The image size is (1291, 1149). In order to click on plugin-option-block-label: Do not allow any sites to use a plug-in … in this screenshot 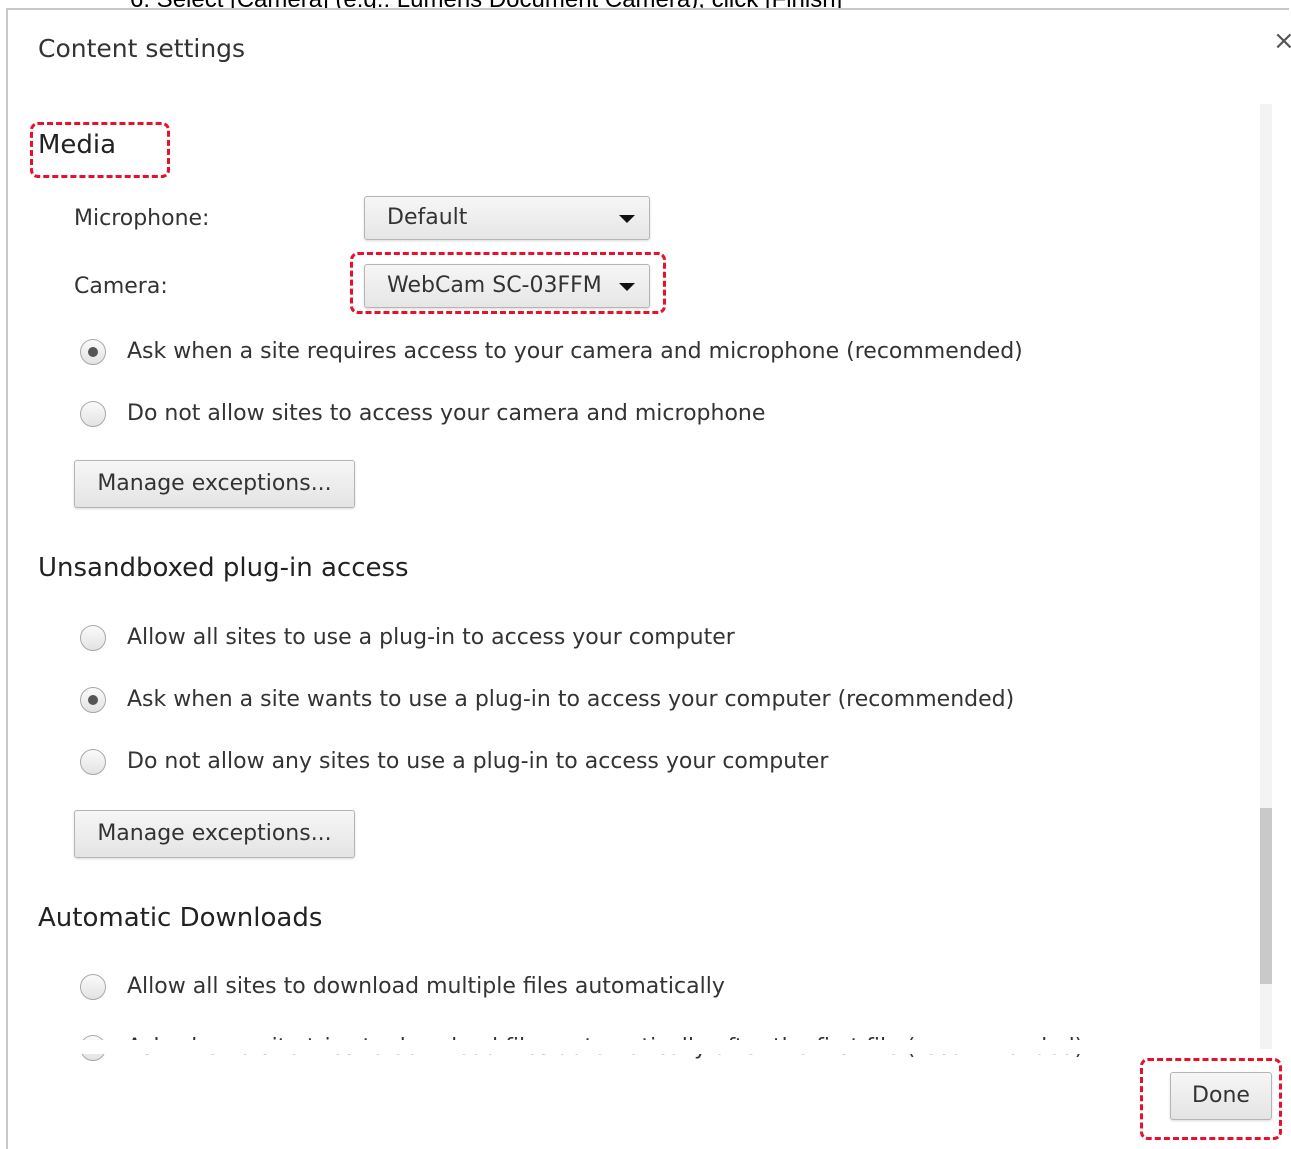, I will do `click(478, 761)`.